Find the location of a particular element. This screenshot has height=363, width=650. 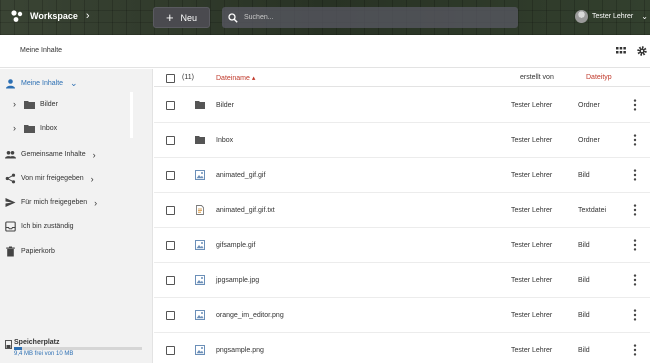

group-icon is located at coordinates (10, 155).